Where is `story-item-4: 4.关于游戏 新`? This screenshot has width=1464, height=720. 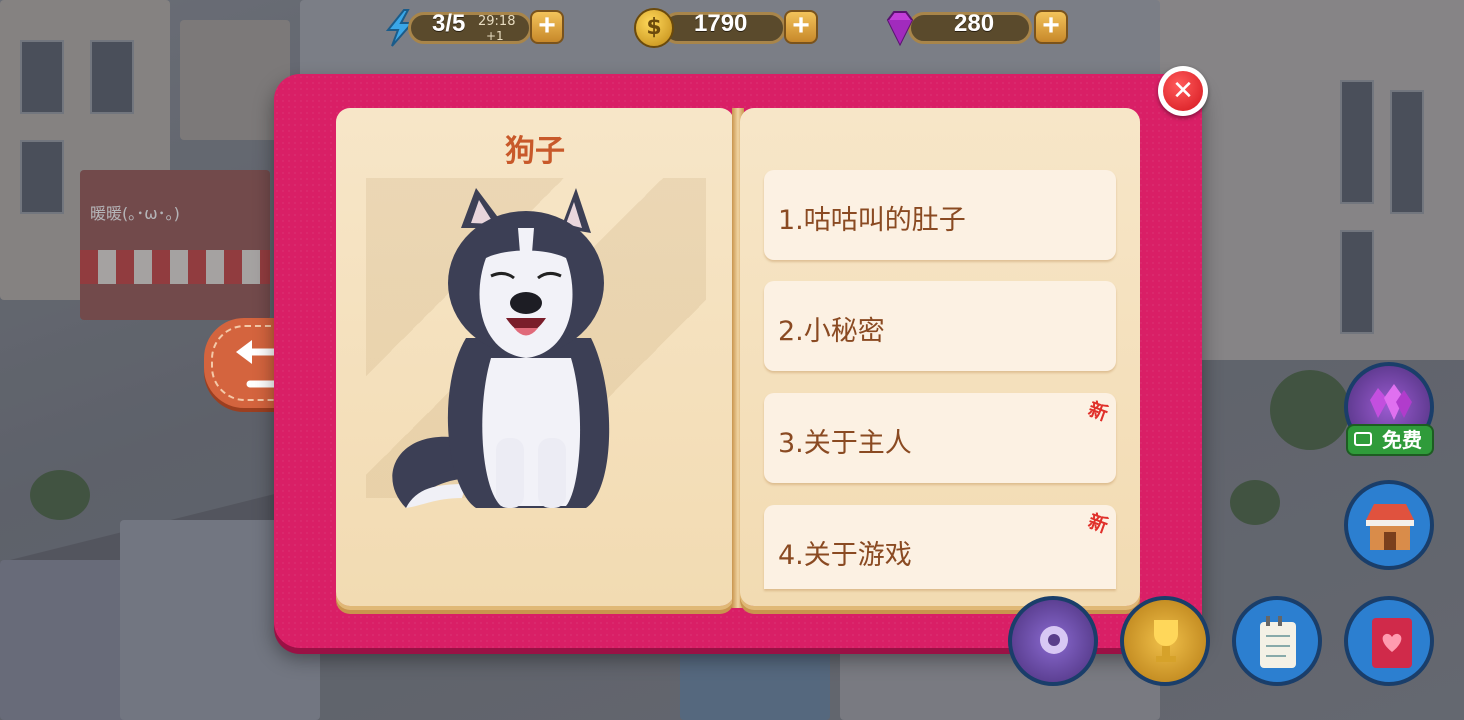
story-item-4: 4.关于游戏 新 is located at coordinates (940, 547).